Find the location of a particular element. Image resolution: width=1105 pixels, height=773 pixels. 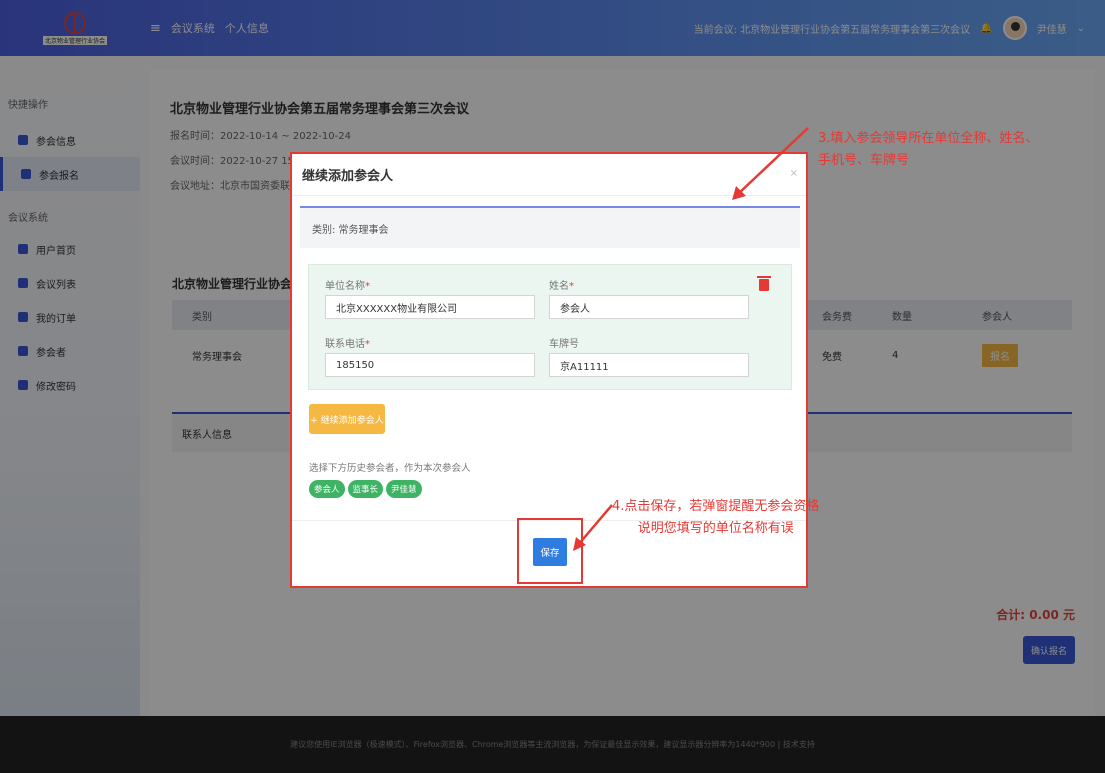

annotation-step4-line1: 4.点击保存，若弹窗提醒无参会资格 is located at coordinates (716, 506).